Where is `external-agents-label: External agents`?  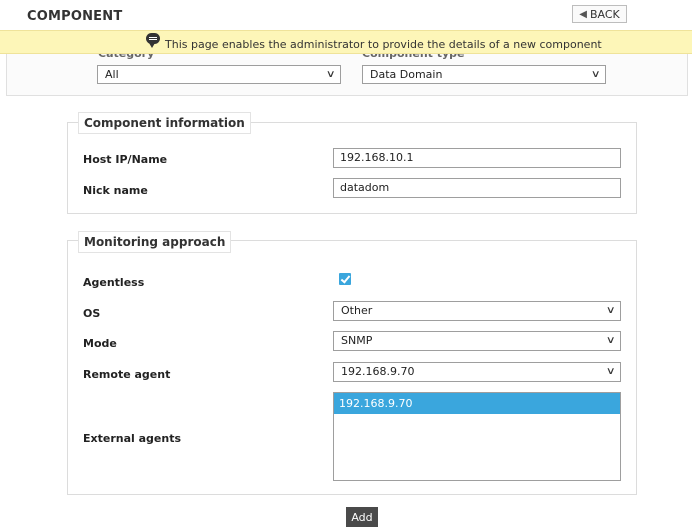 external-agents-label: External agents is located at coordinates (132, 438).